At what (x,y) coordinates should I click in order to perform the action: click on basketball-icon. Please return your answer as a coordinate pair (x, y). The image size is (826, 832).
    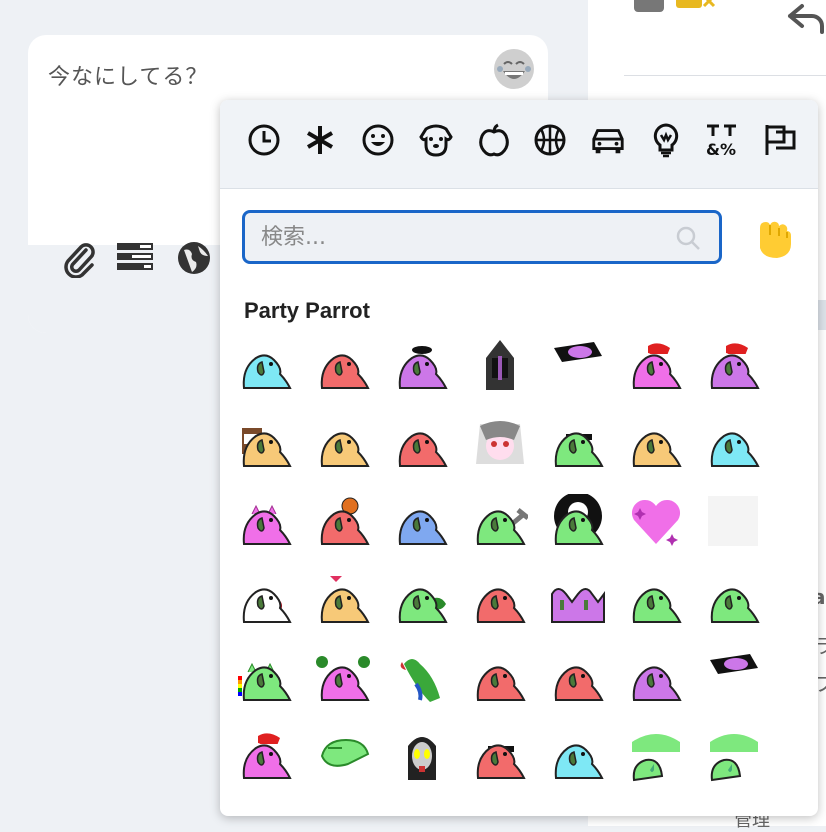
    Looking at the image, I should click on (550, 140).